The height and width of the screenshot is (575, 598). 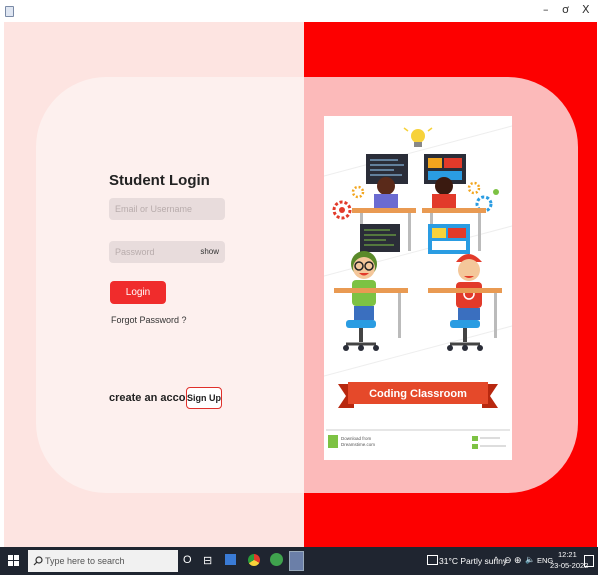 What do you see at coordinates (230, 559) in the screenshot?
I see `app-icon-blue` at bounding box center [230, 559].